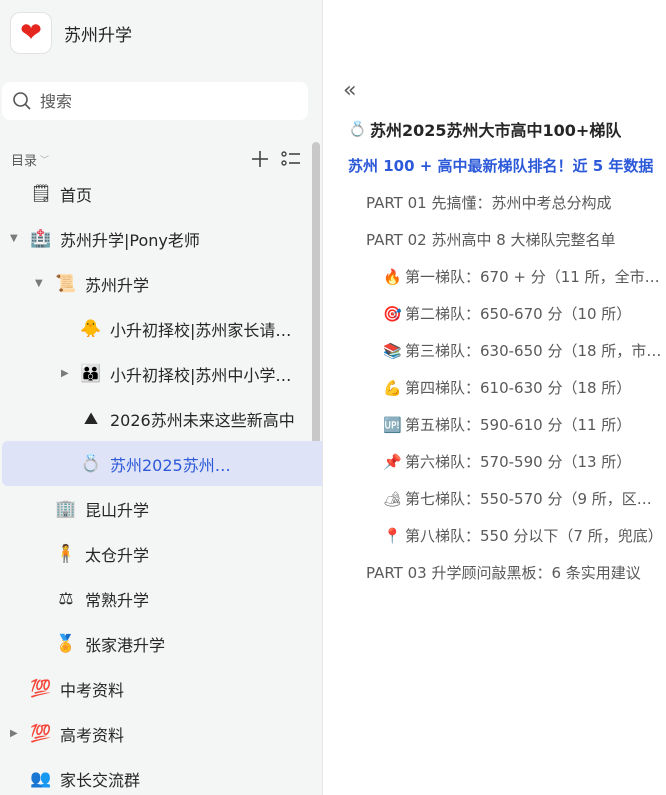 Image resolution: width=666 pixels, height=795 pixels. What do you see at coordinates (260, 159) in the screenshot?
I see `add-icon` at bounding box center [260, 159].